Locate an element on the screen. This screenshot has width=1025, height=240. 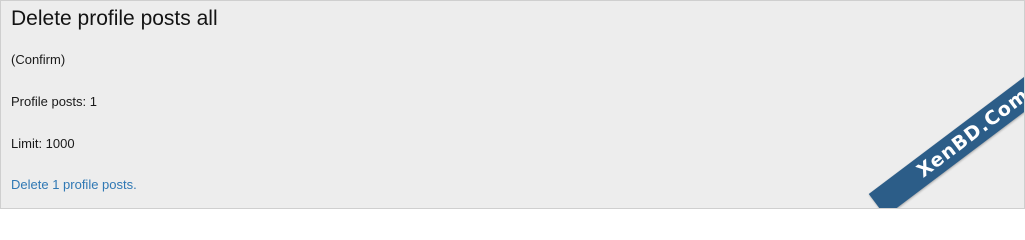
watermark-ribbon: XenBD.Com is located at coordinates (946, 128).